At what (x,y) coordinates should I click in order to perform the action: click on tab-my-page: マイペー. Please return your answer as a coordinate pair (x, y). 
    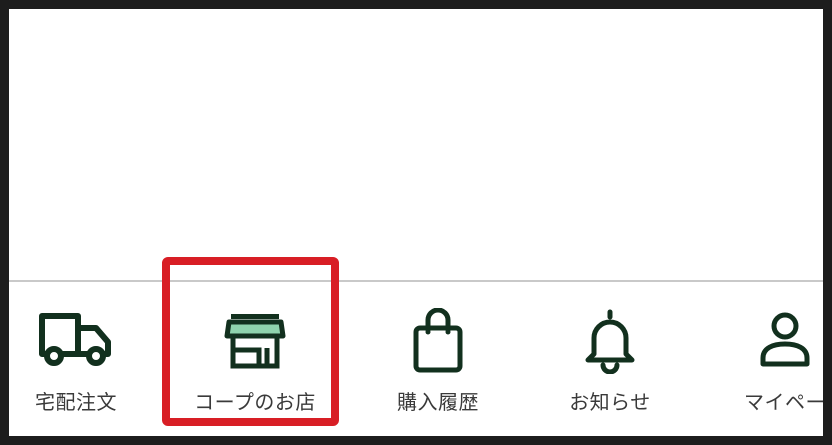
    Looking at the image, I should click on (763, 357).